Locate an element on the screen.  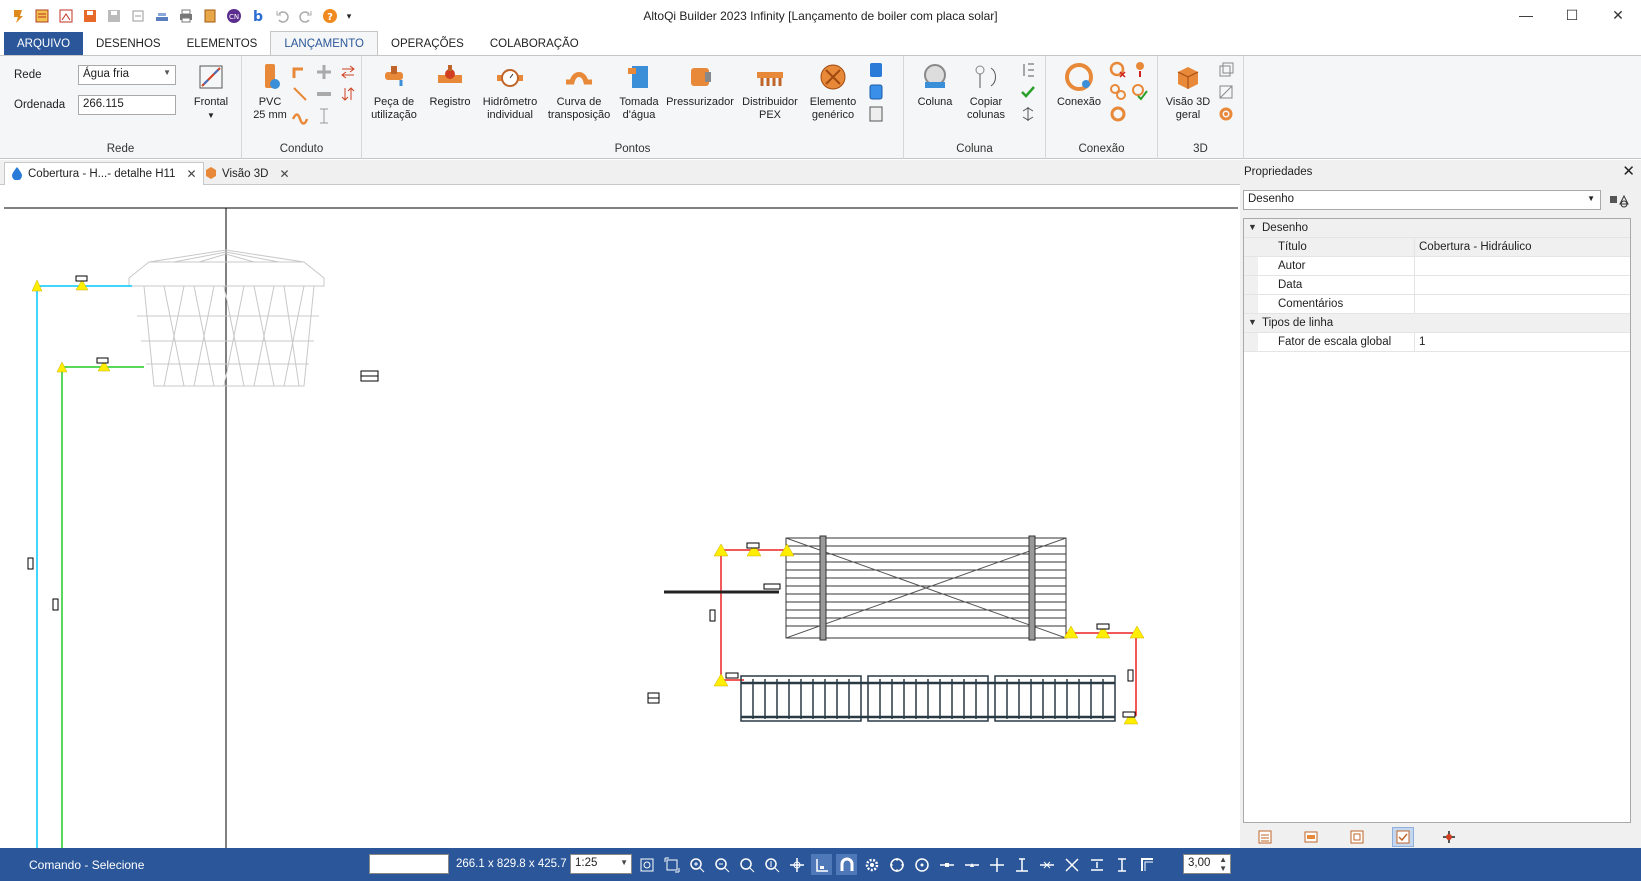
pipe-connect-icon is located at coordinates (324, 94).